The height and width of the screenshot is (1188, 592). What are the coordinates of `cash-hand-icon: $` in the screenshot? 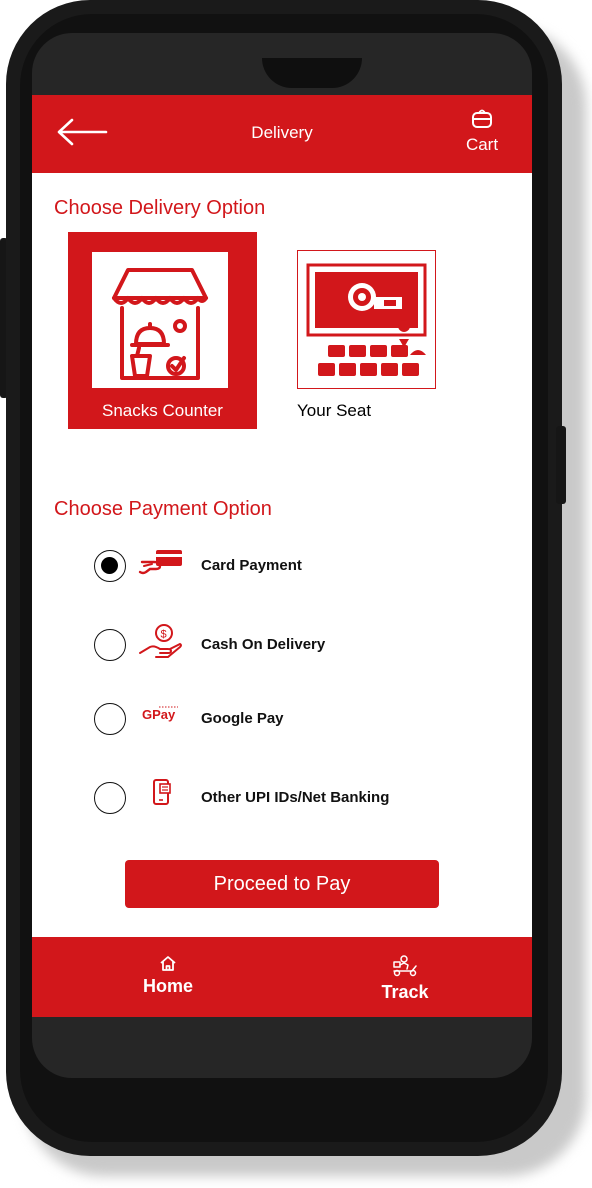 It's located at (160, 641).